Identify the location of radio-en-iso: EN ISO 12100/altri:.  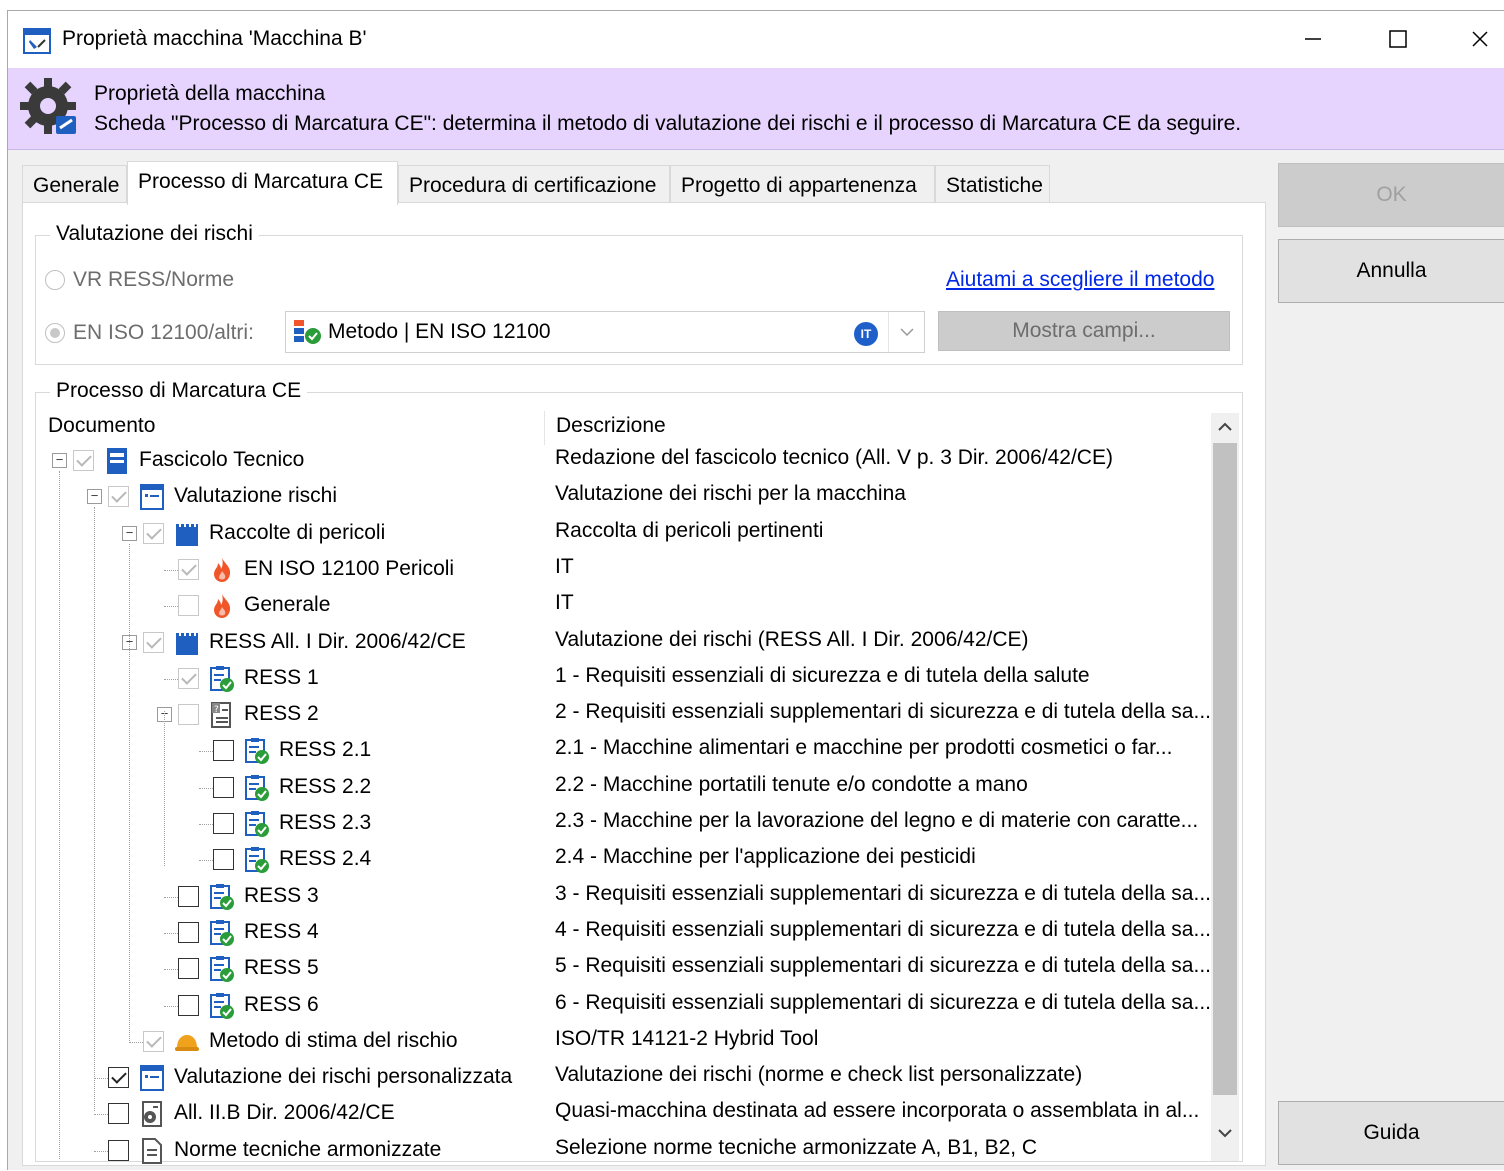
(149, 333).